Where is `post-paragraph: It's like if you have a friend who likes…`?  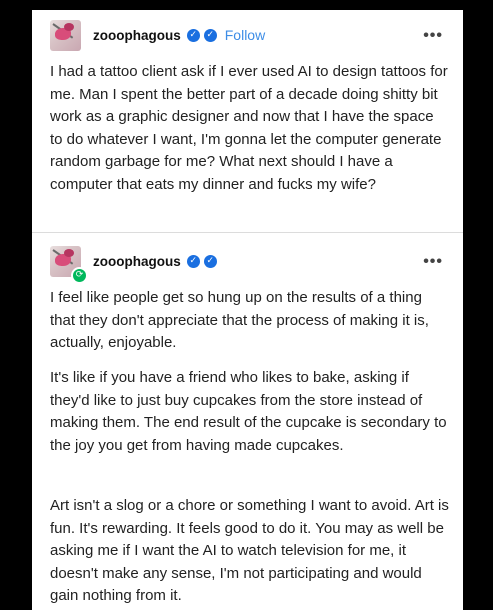
post-paragraph: It's like if you have a friend who likes… is located at coordinates (248, 411).